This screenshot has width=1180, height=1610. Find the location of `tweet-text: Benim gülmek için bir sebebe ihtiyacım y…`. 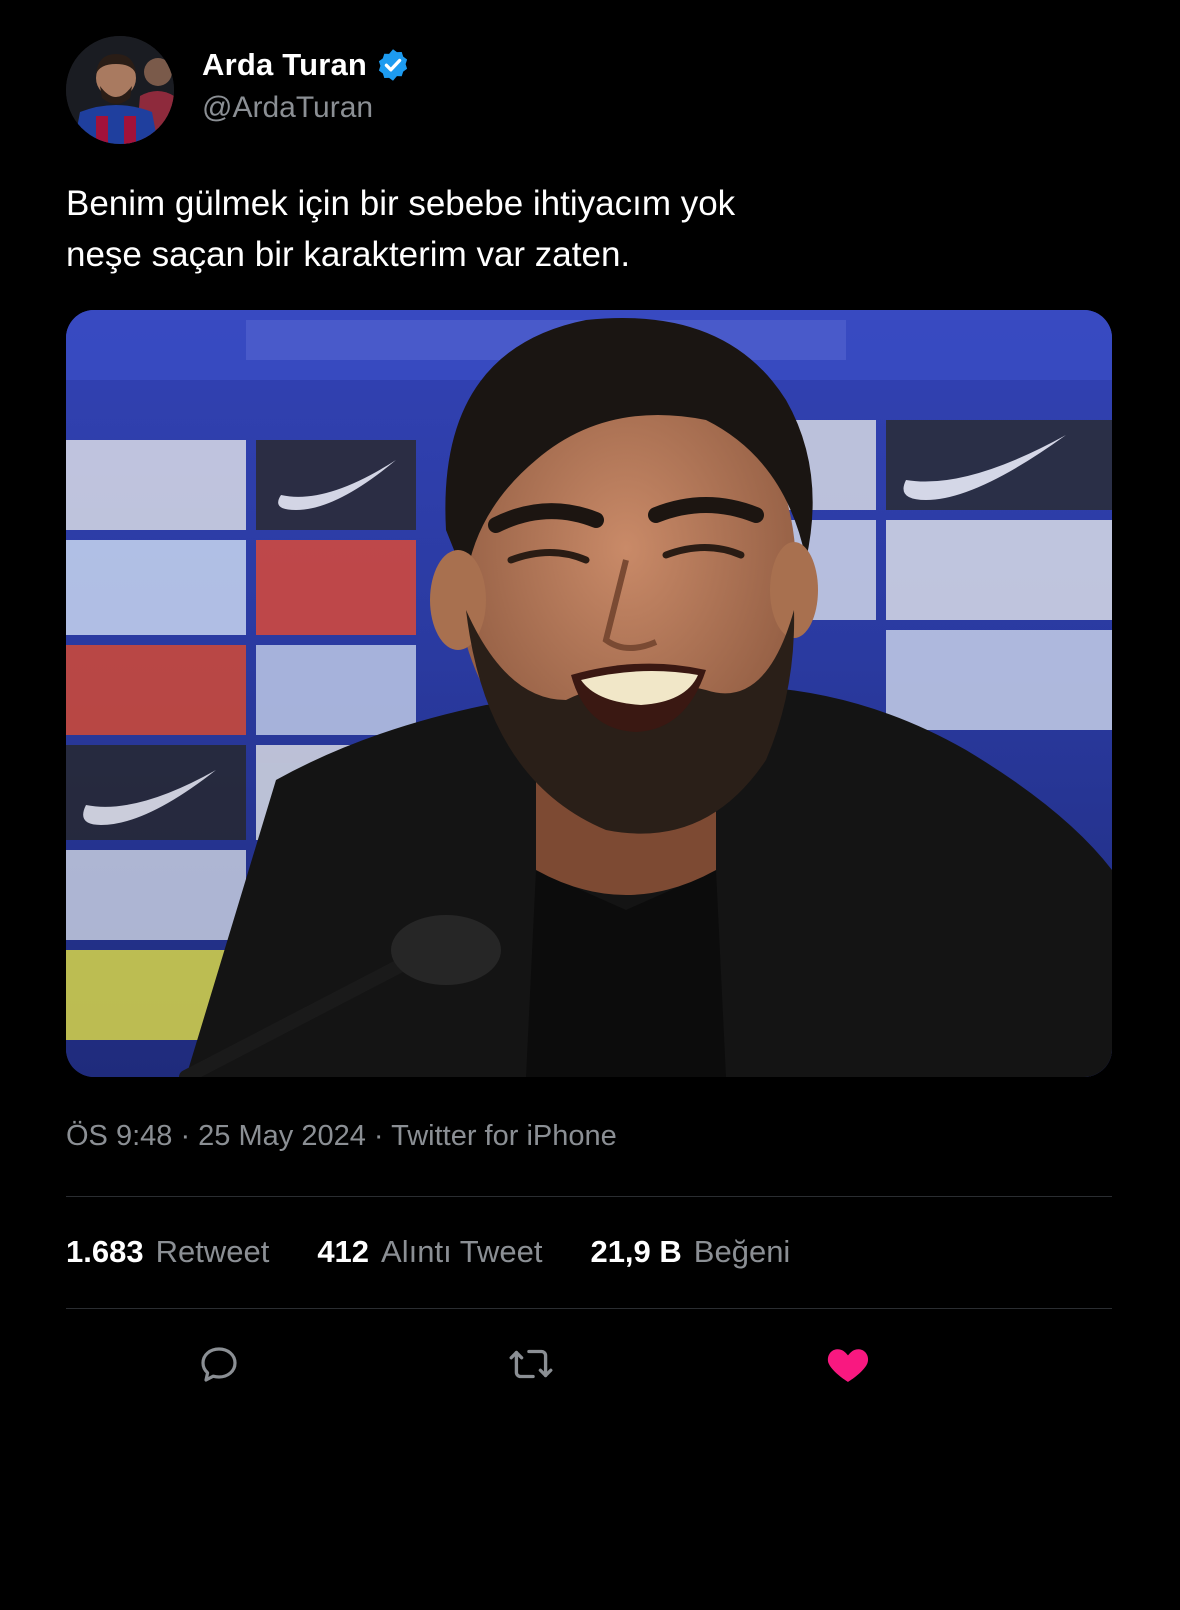

tweet-text: Benim gülmek için bir sebebe ihtiyacım y… is located at coordinates (401, 229).